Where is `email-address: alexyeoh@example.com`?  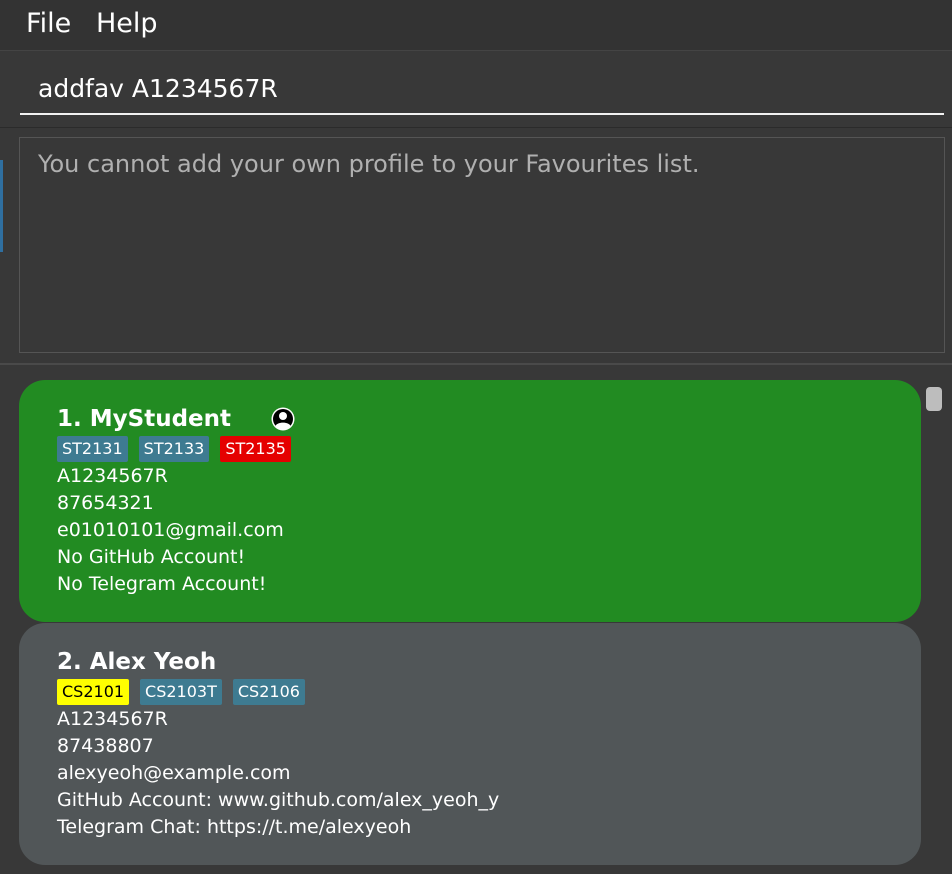
email-address: alexyeoh@example.com is located at coordinates (174, 773).